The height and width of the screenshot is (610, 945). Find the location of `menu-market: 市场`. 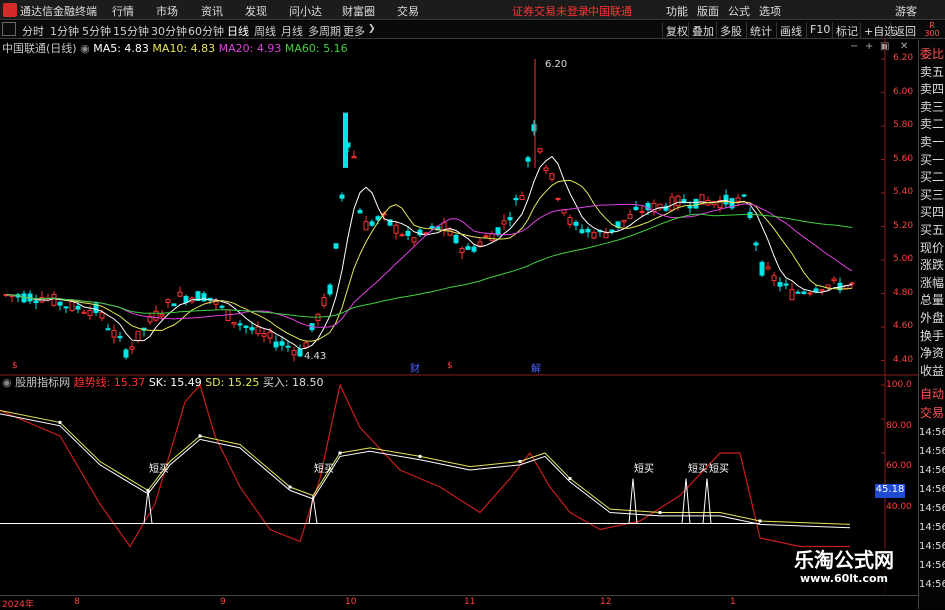

menu-market: 市场 is located at coordinates (167, 11).